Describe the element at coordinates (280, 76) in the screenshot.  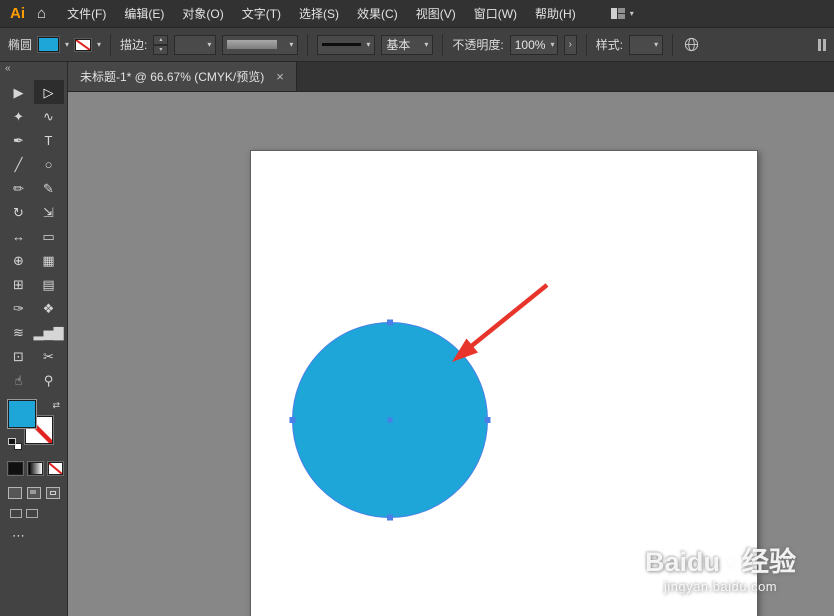
I see `close-tab-icon: ×` at that location.